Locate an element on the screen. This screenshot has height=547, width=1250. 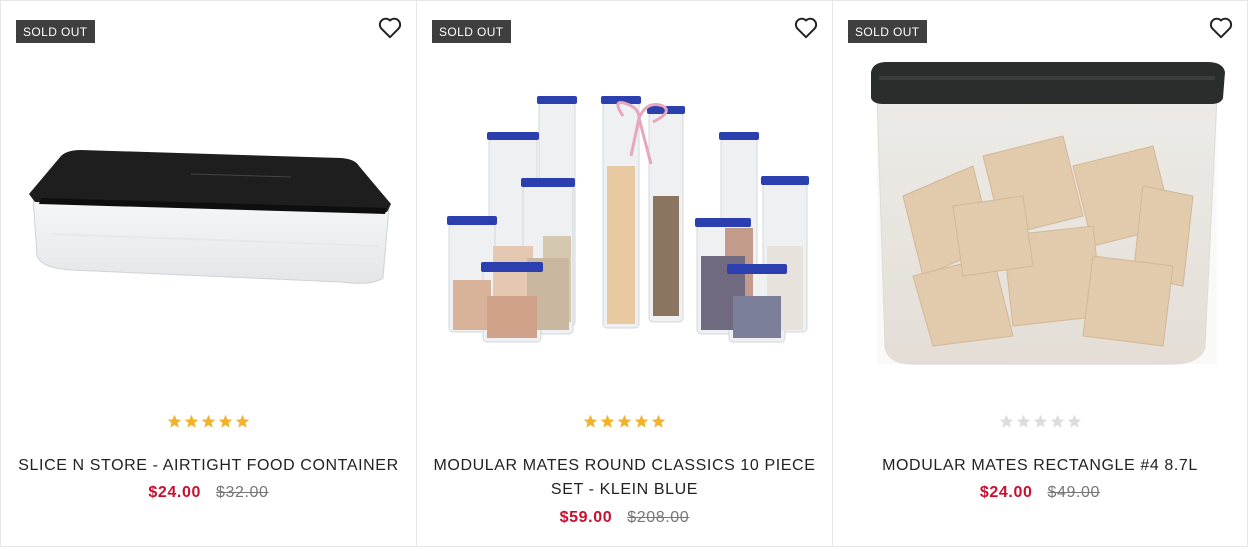
original-price: $32.00 is located at coordinates (242, 492).